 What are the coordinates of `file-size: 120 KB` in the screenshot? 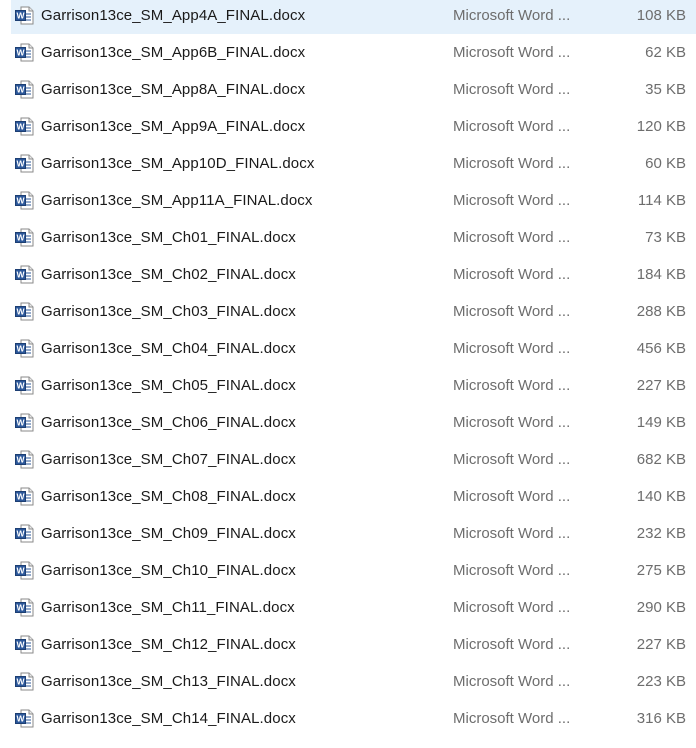 It's located at (661, 126).